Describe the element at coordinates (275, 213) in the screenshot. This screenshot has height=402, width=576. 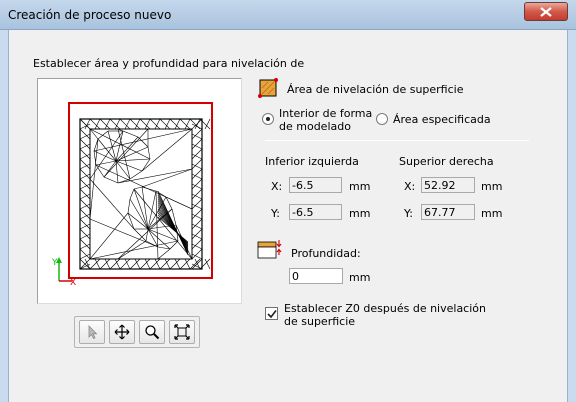
I see `lower-left-y-label: Y:` at that location.